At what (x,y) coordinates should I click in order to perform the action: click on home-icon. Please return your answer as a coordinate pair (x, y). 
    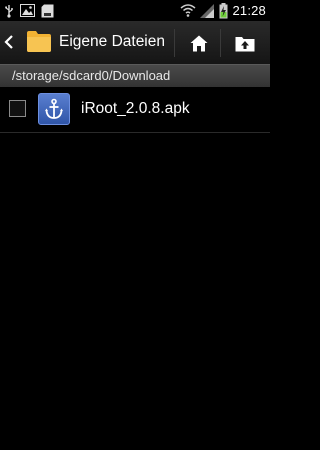
    Looking at the image, I should click on (199, 43).